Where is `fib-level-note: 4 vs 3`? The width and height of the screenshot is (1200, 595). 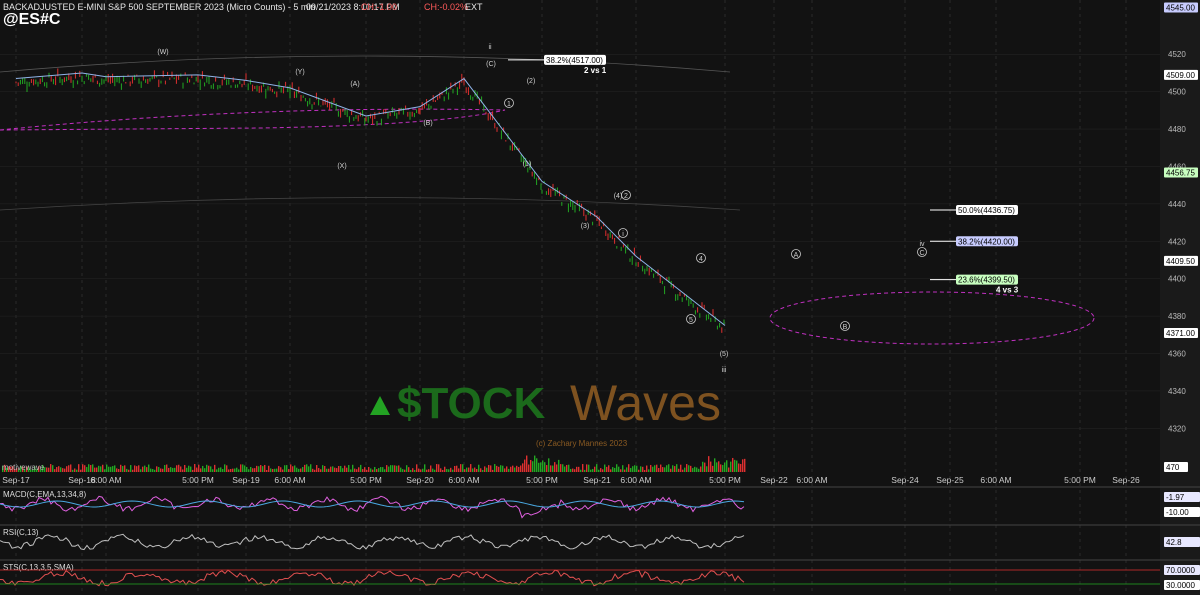
fib-level-note: 4 vs 3 is located at coordinates (1007, 290).